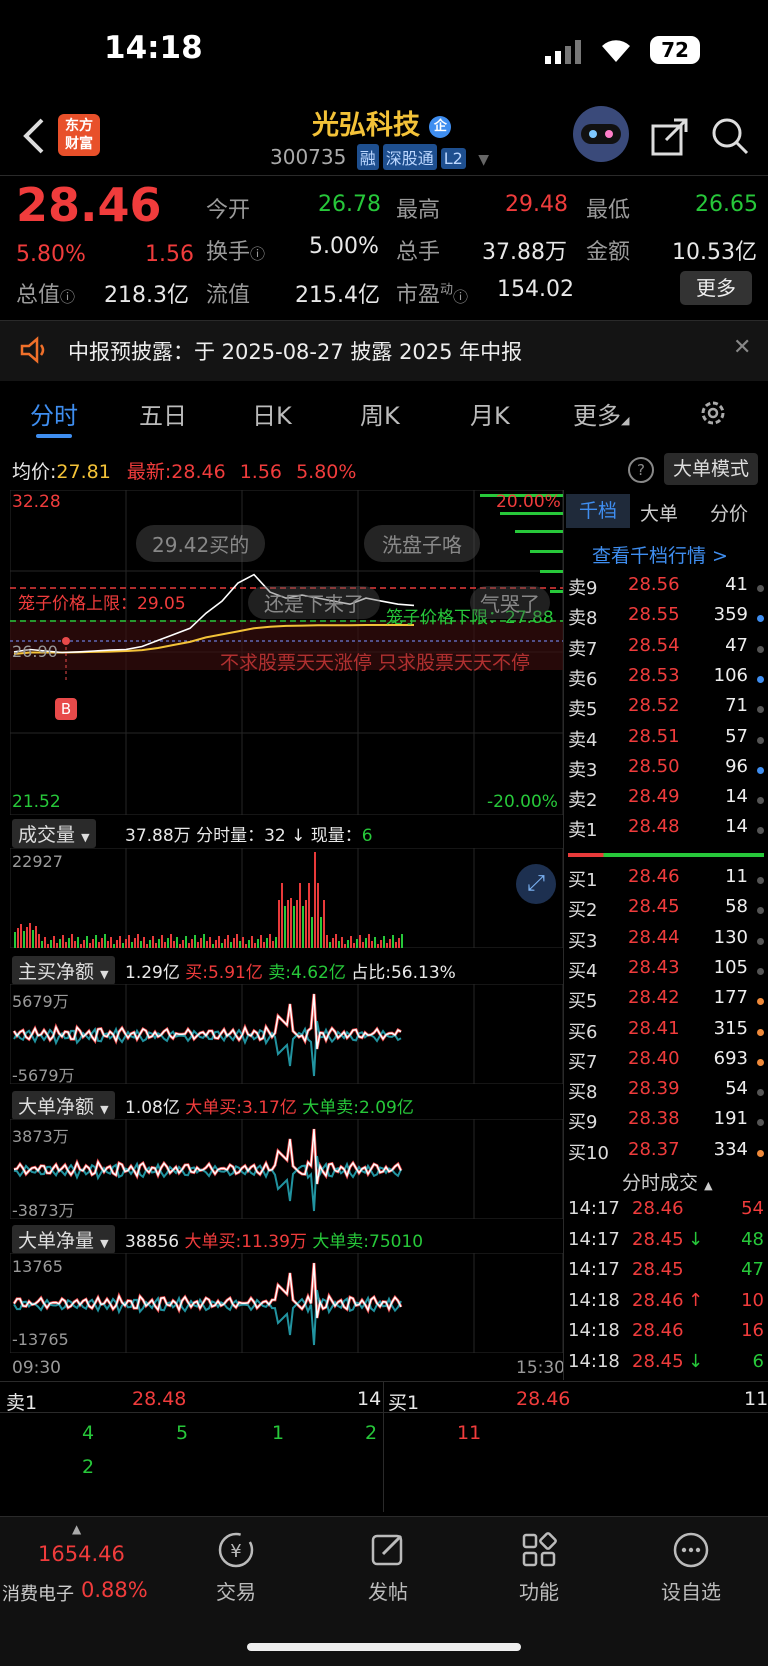 The height and width of the screenshot is (1666, 768). Describe the element at coordinates (380, 413) in the screenshot. I see `tab-weekly-k: 周K` at that location.